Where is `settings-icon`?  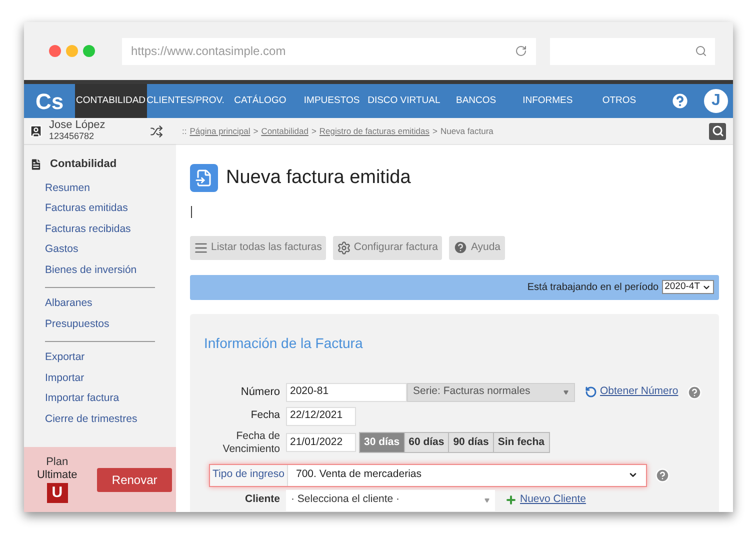 settings-icon is located at coordinates (343, 247).